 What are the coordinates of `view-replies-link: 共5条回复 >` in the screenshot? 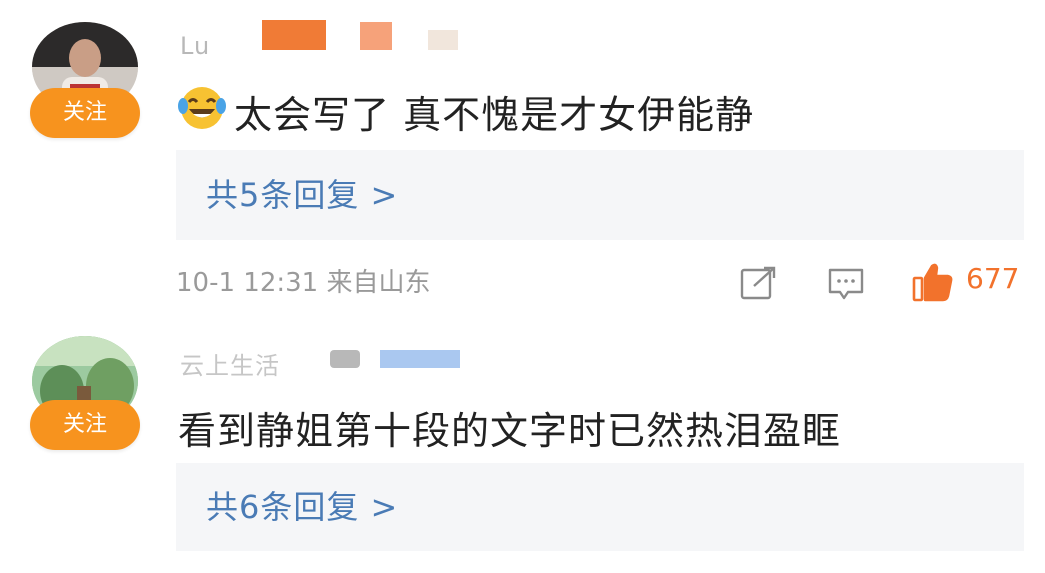 It's located at (302, 195).